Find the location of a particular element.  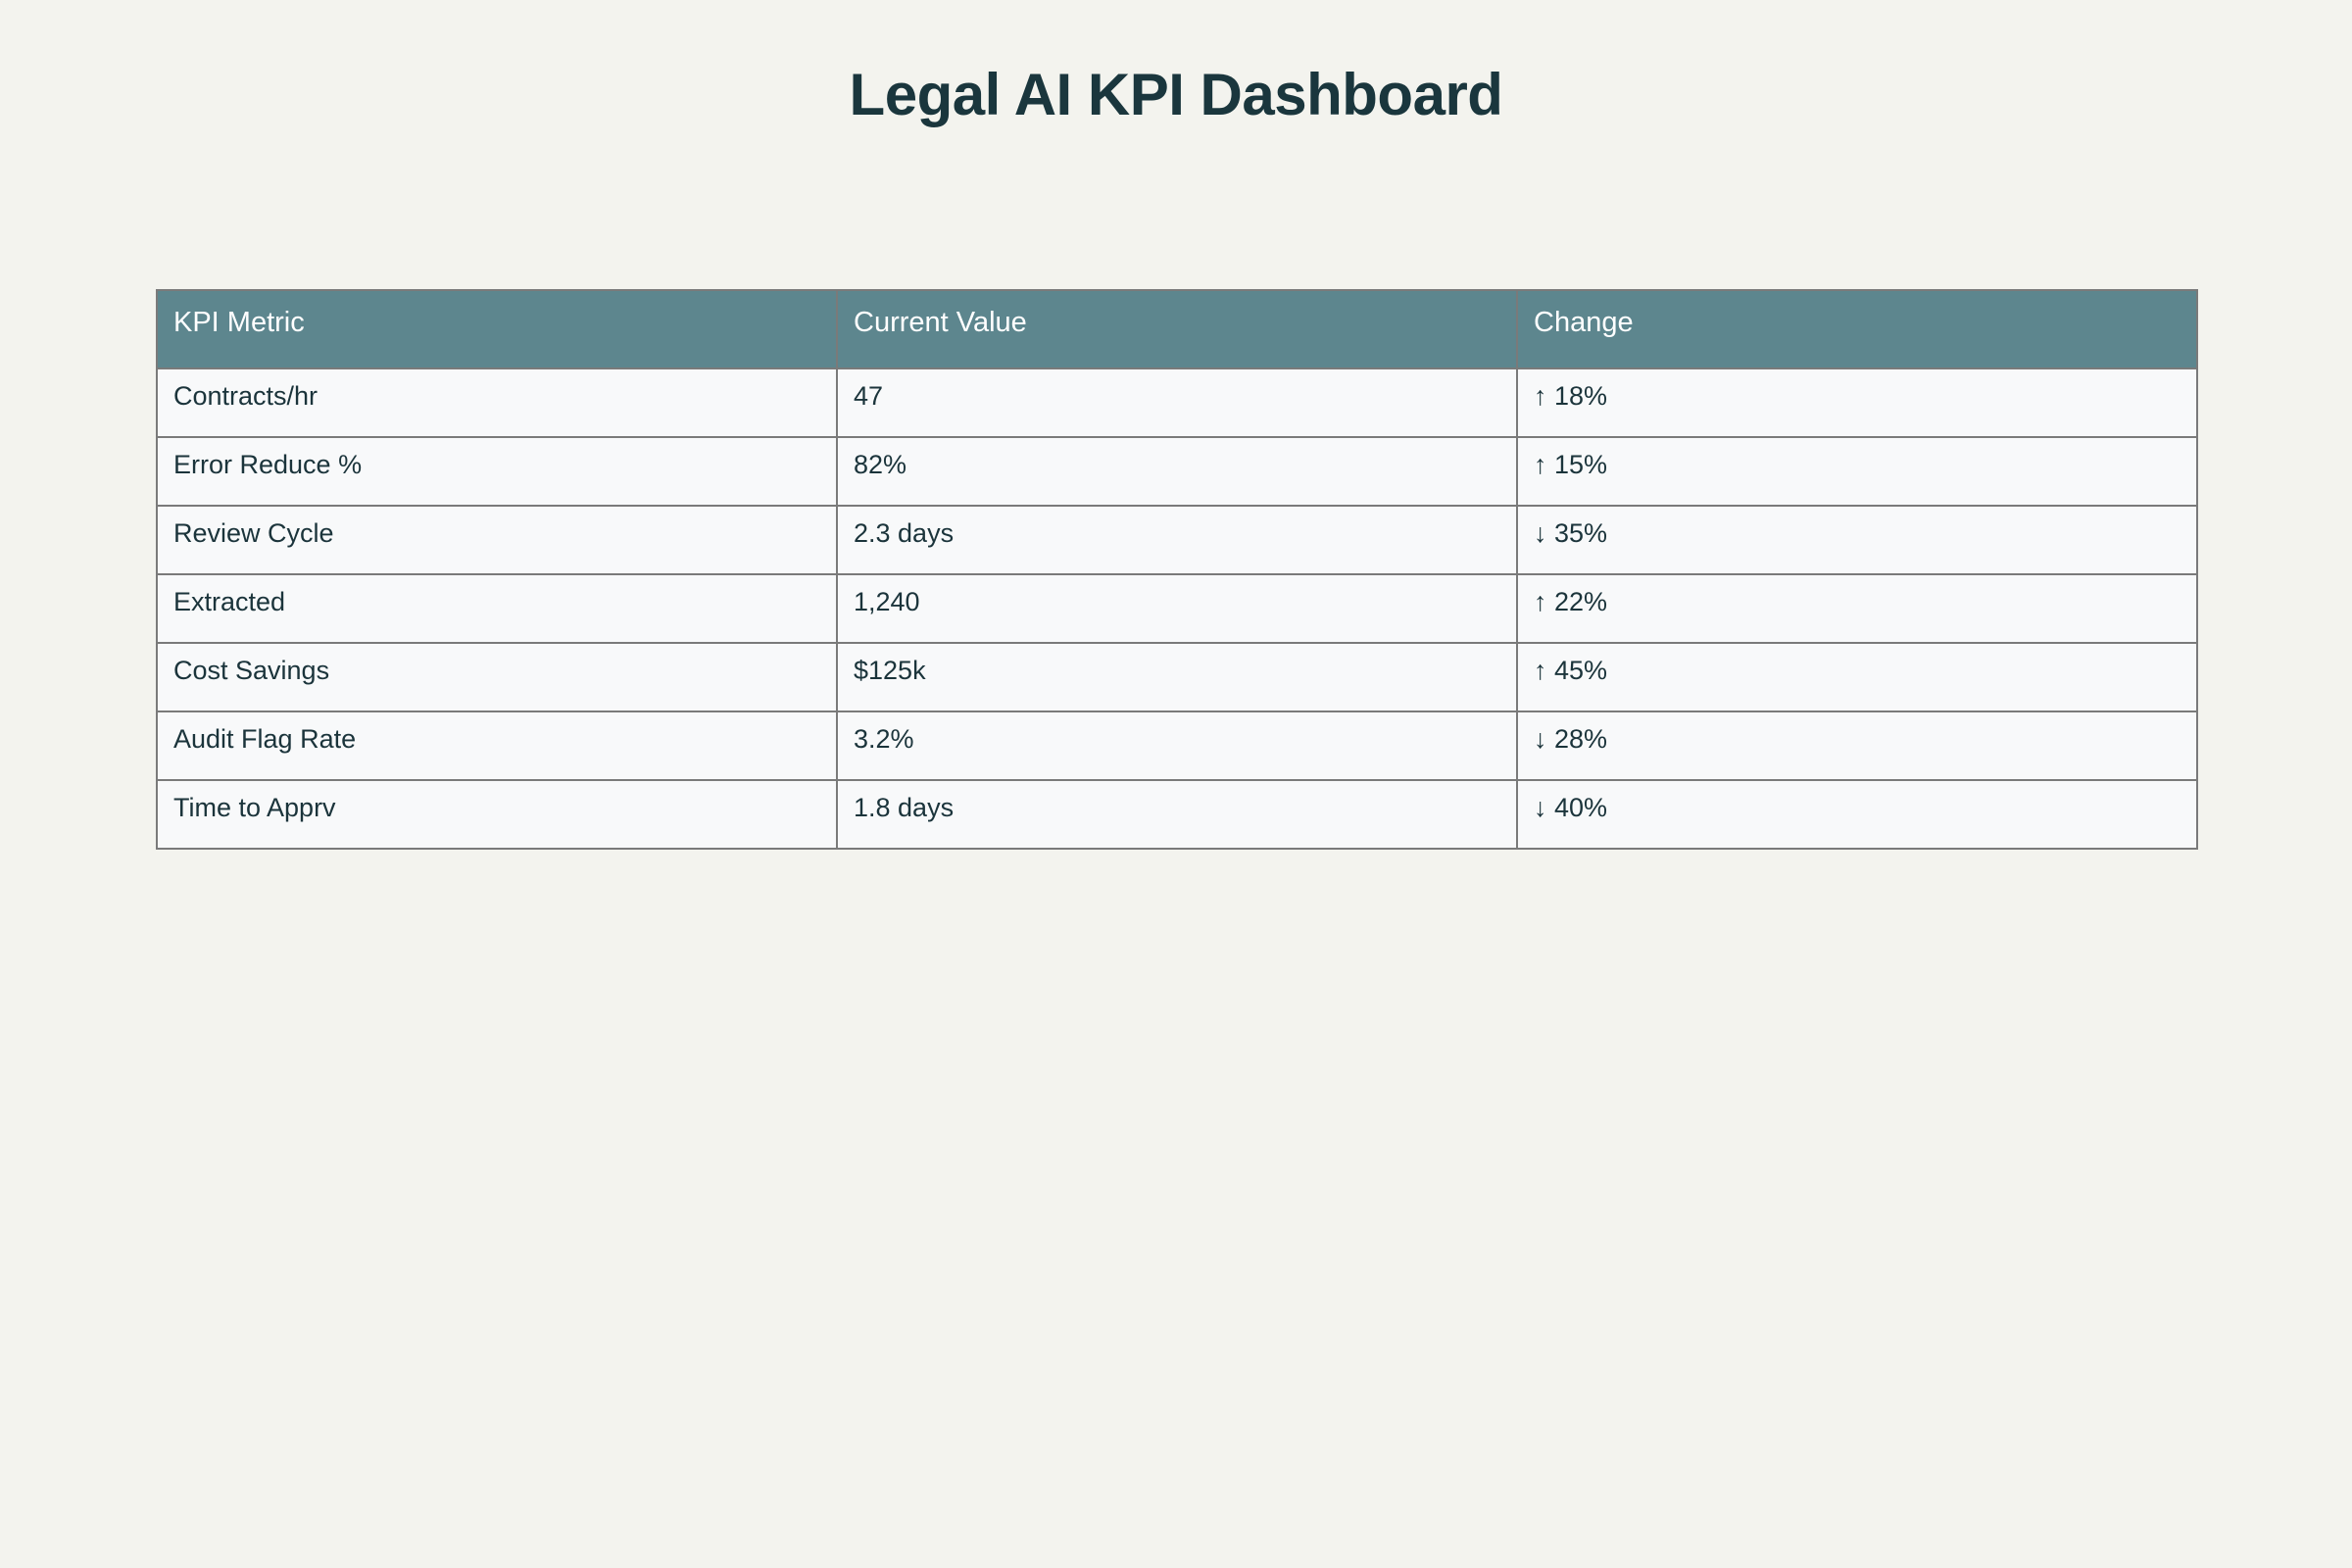

cell-change: ↑ 15% is located at coordinates (1857, 471).